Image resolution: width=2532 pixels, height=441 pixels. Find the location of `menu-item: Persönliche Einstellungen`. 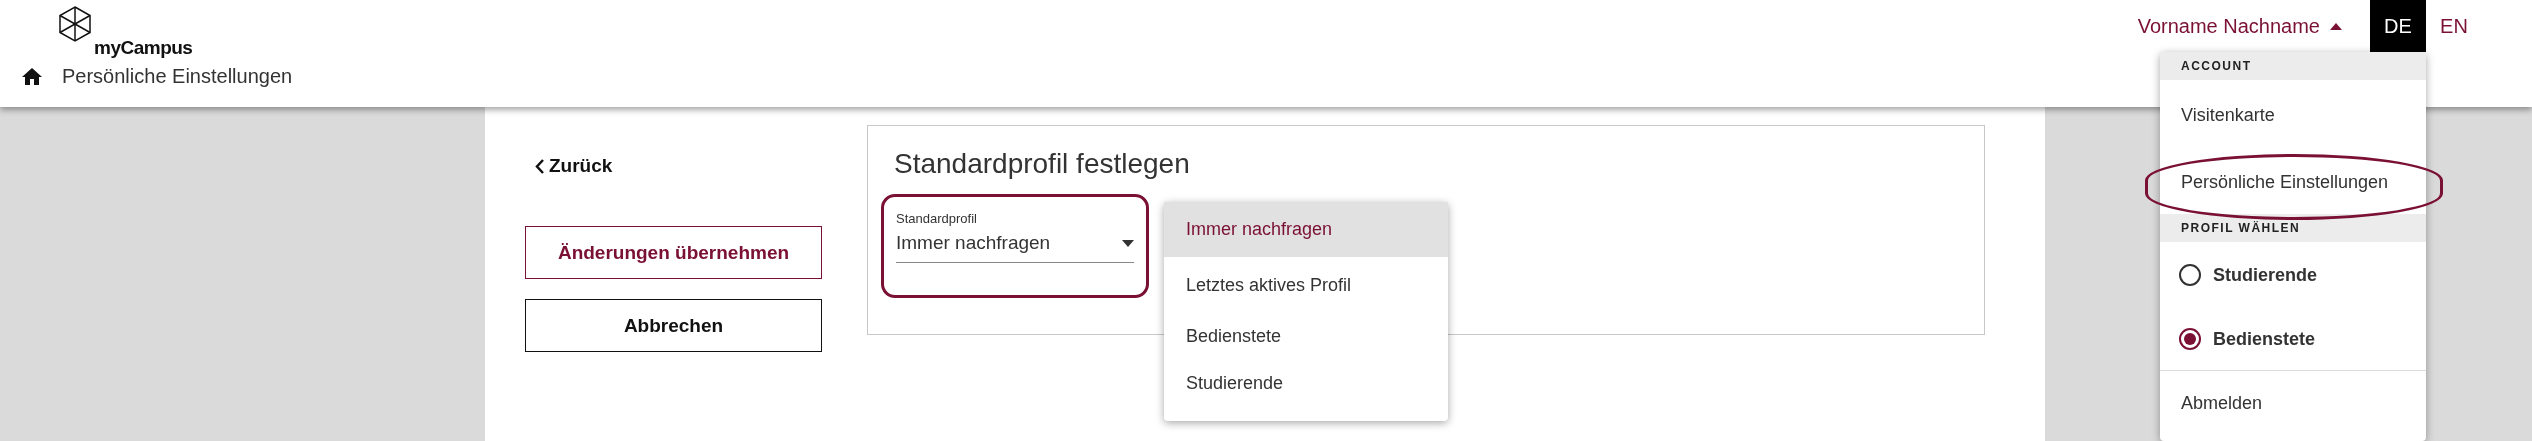

menu-item: Persönliche Einstellungen is located at coordinates (2293, 182).